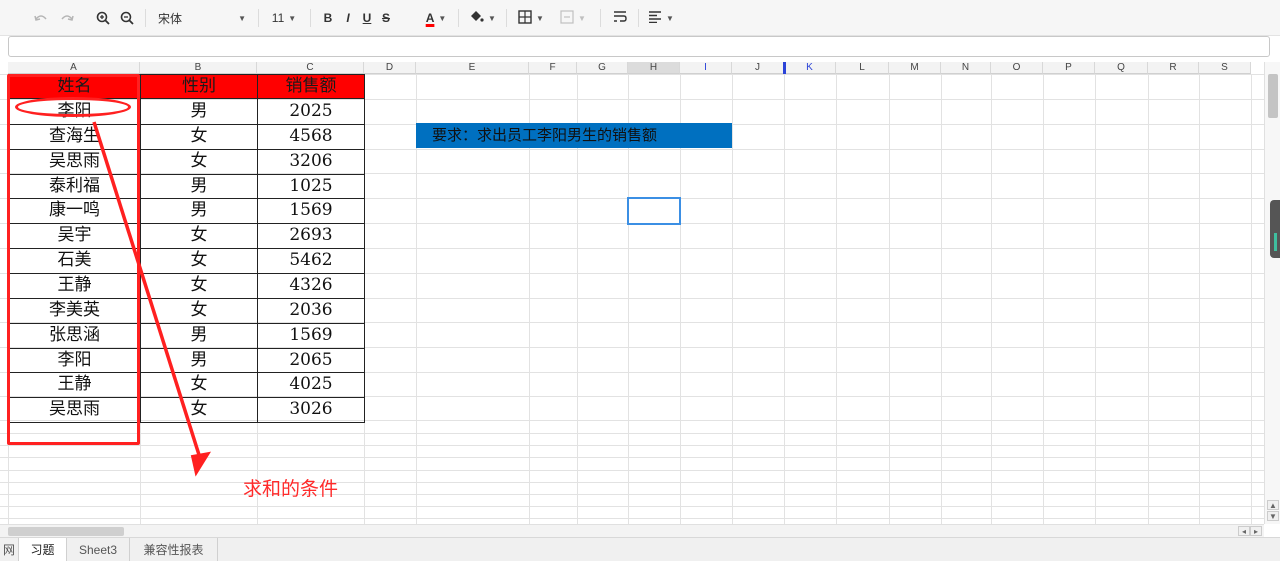  Describe the element at coordinates (174, 549) in the screenshot. I see `sheet-tab-compat-report: 兼容性报表` at that location.